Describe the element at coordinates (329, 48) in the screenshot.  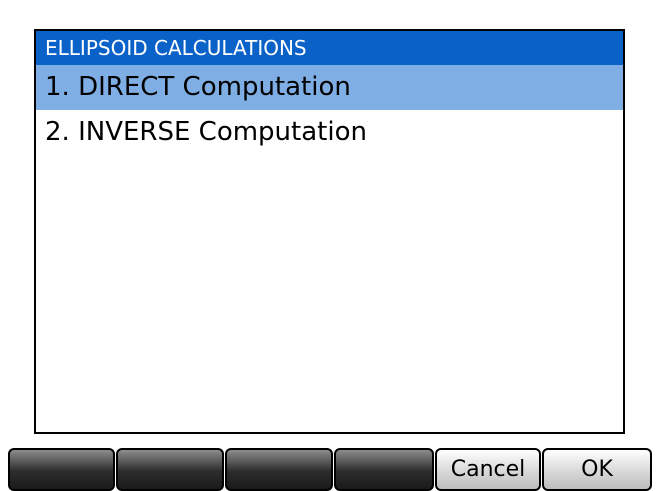
I see `dialog-title: ELLIPSOID CALCULATIONS` at that location.